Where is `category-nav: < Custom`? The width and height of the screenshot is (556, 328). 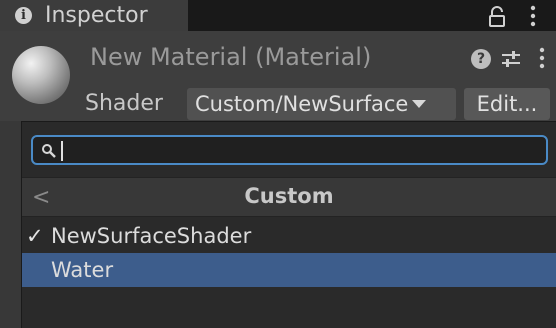
category-nav: < Custom is located at coordinates (289, 197).